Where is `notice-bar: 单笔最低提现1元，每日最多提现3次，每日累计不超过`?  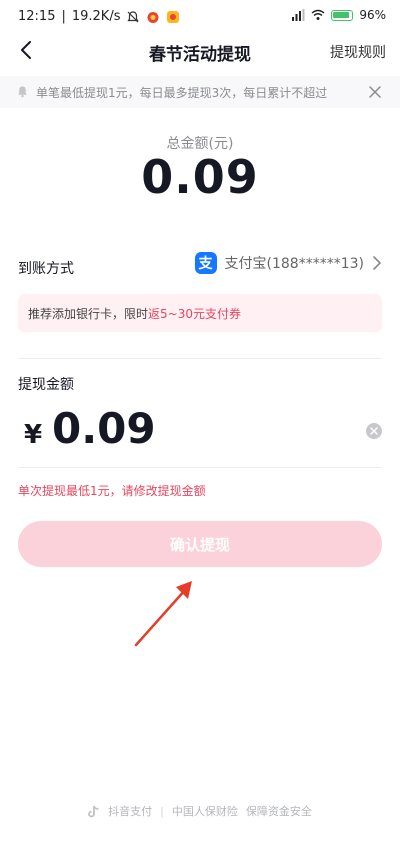
notice-bar: 单笔最低提现1元，每日最多提现3次，每日累计不超过 is located at coordinates (200, 92).